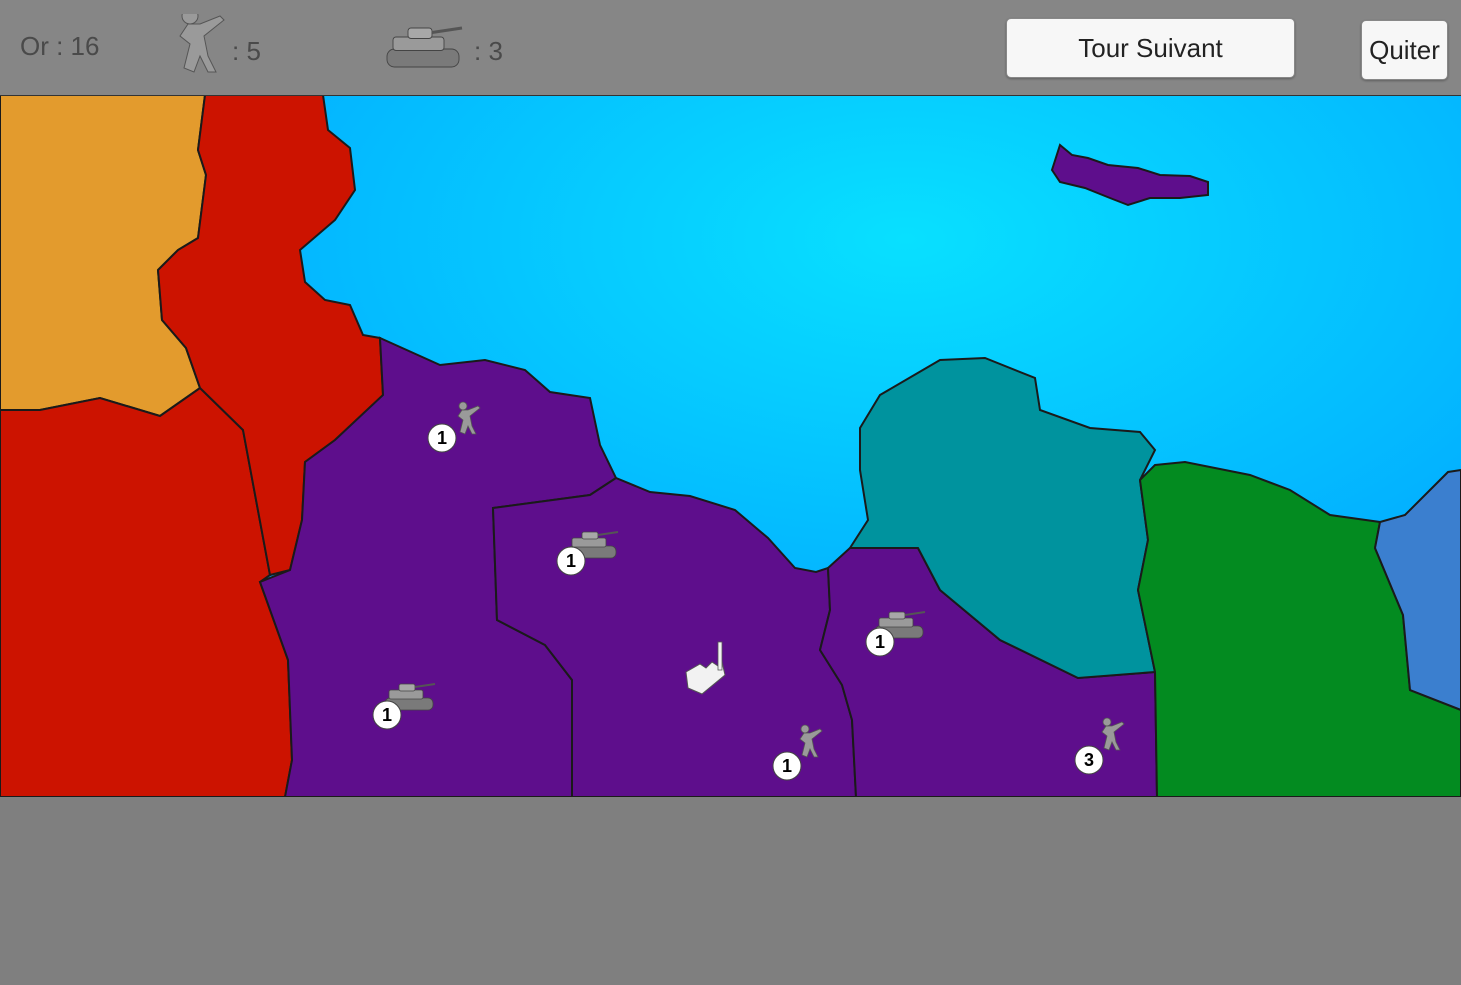 This screenshot has height=985, width=1461. What do you see at coordinates (424, 47) in the screenshot?
I see `tank-icon` at bounding box center [424, 47].